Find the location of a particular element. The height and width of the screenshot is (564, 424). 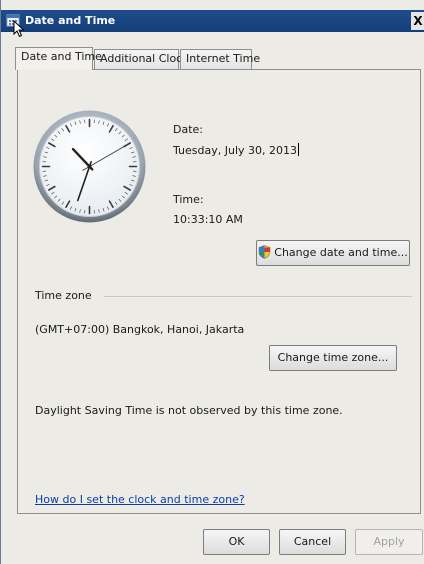

date-label: Date: is located at coordinates (188, 129).